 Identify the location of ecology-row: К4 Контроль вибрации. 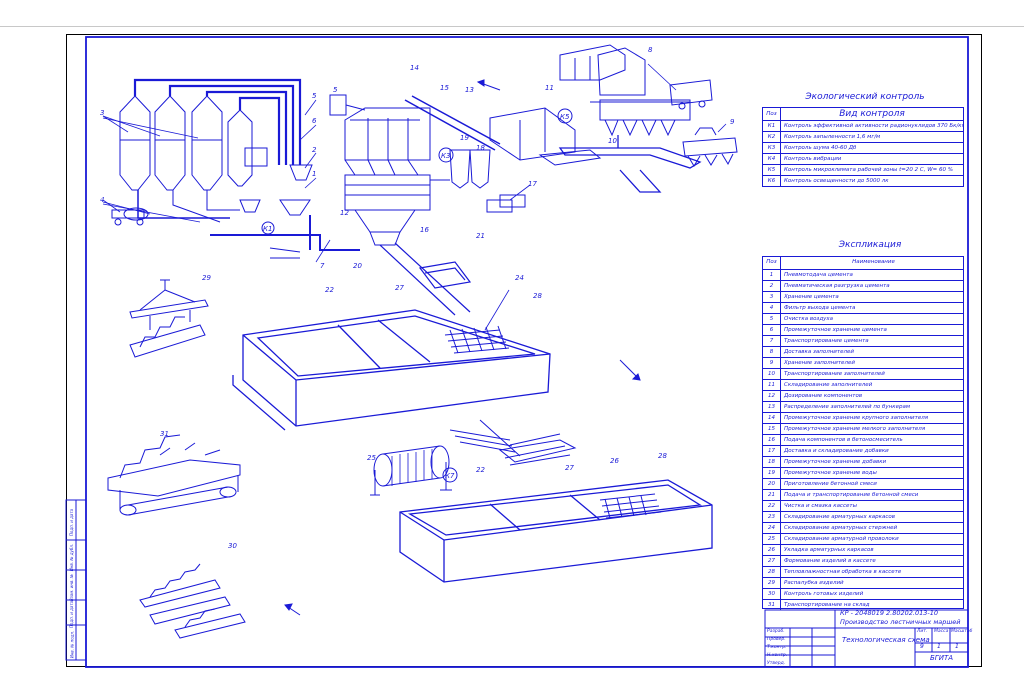
(863, 159).